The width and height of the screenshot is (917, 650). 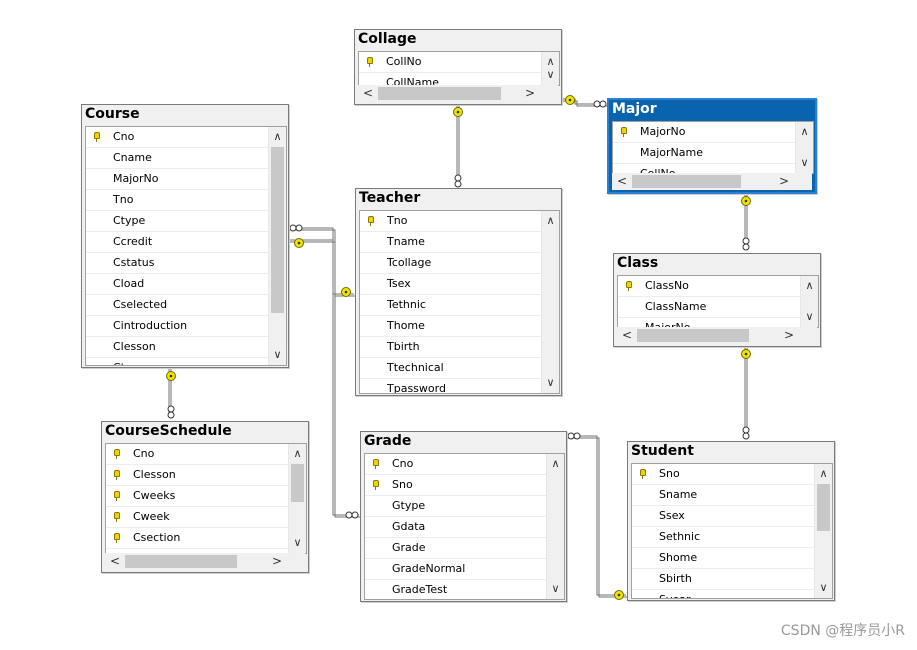 I want to click on column-row: Cstatus, so click(x=177, y=263).